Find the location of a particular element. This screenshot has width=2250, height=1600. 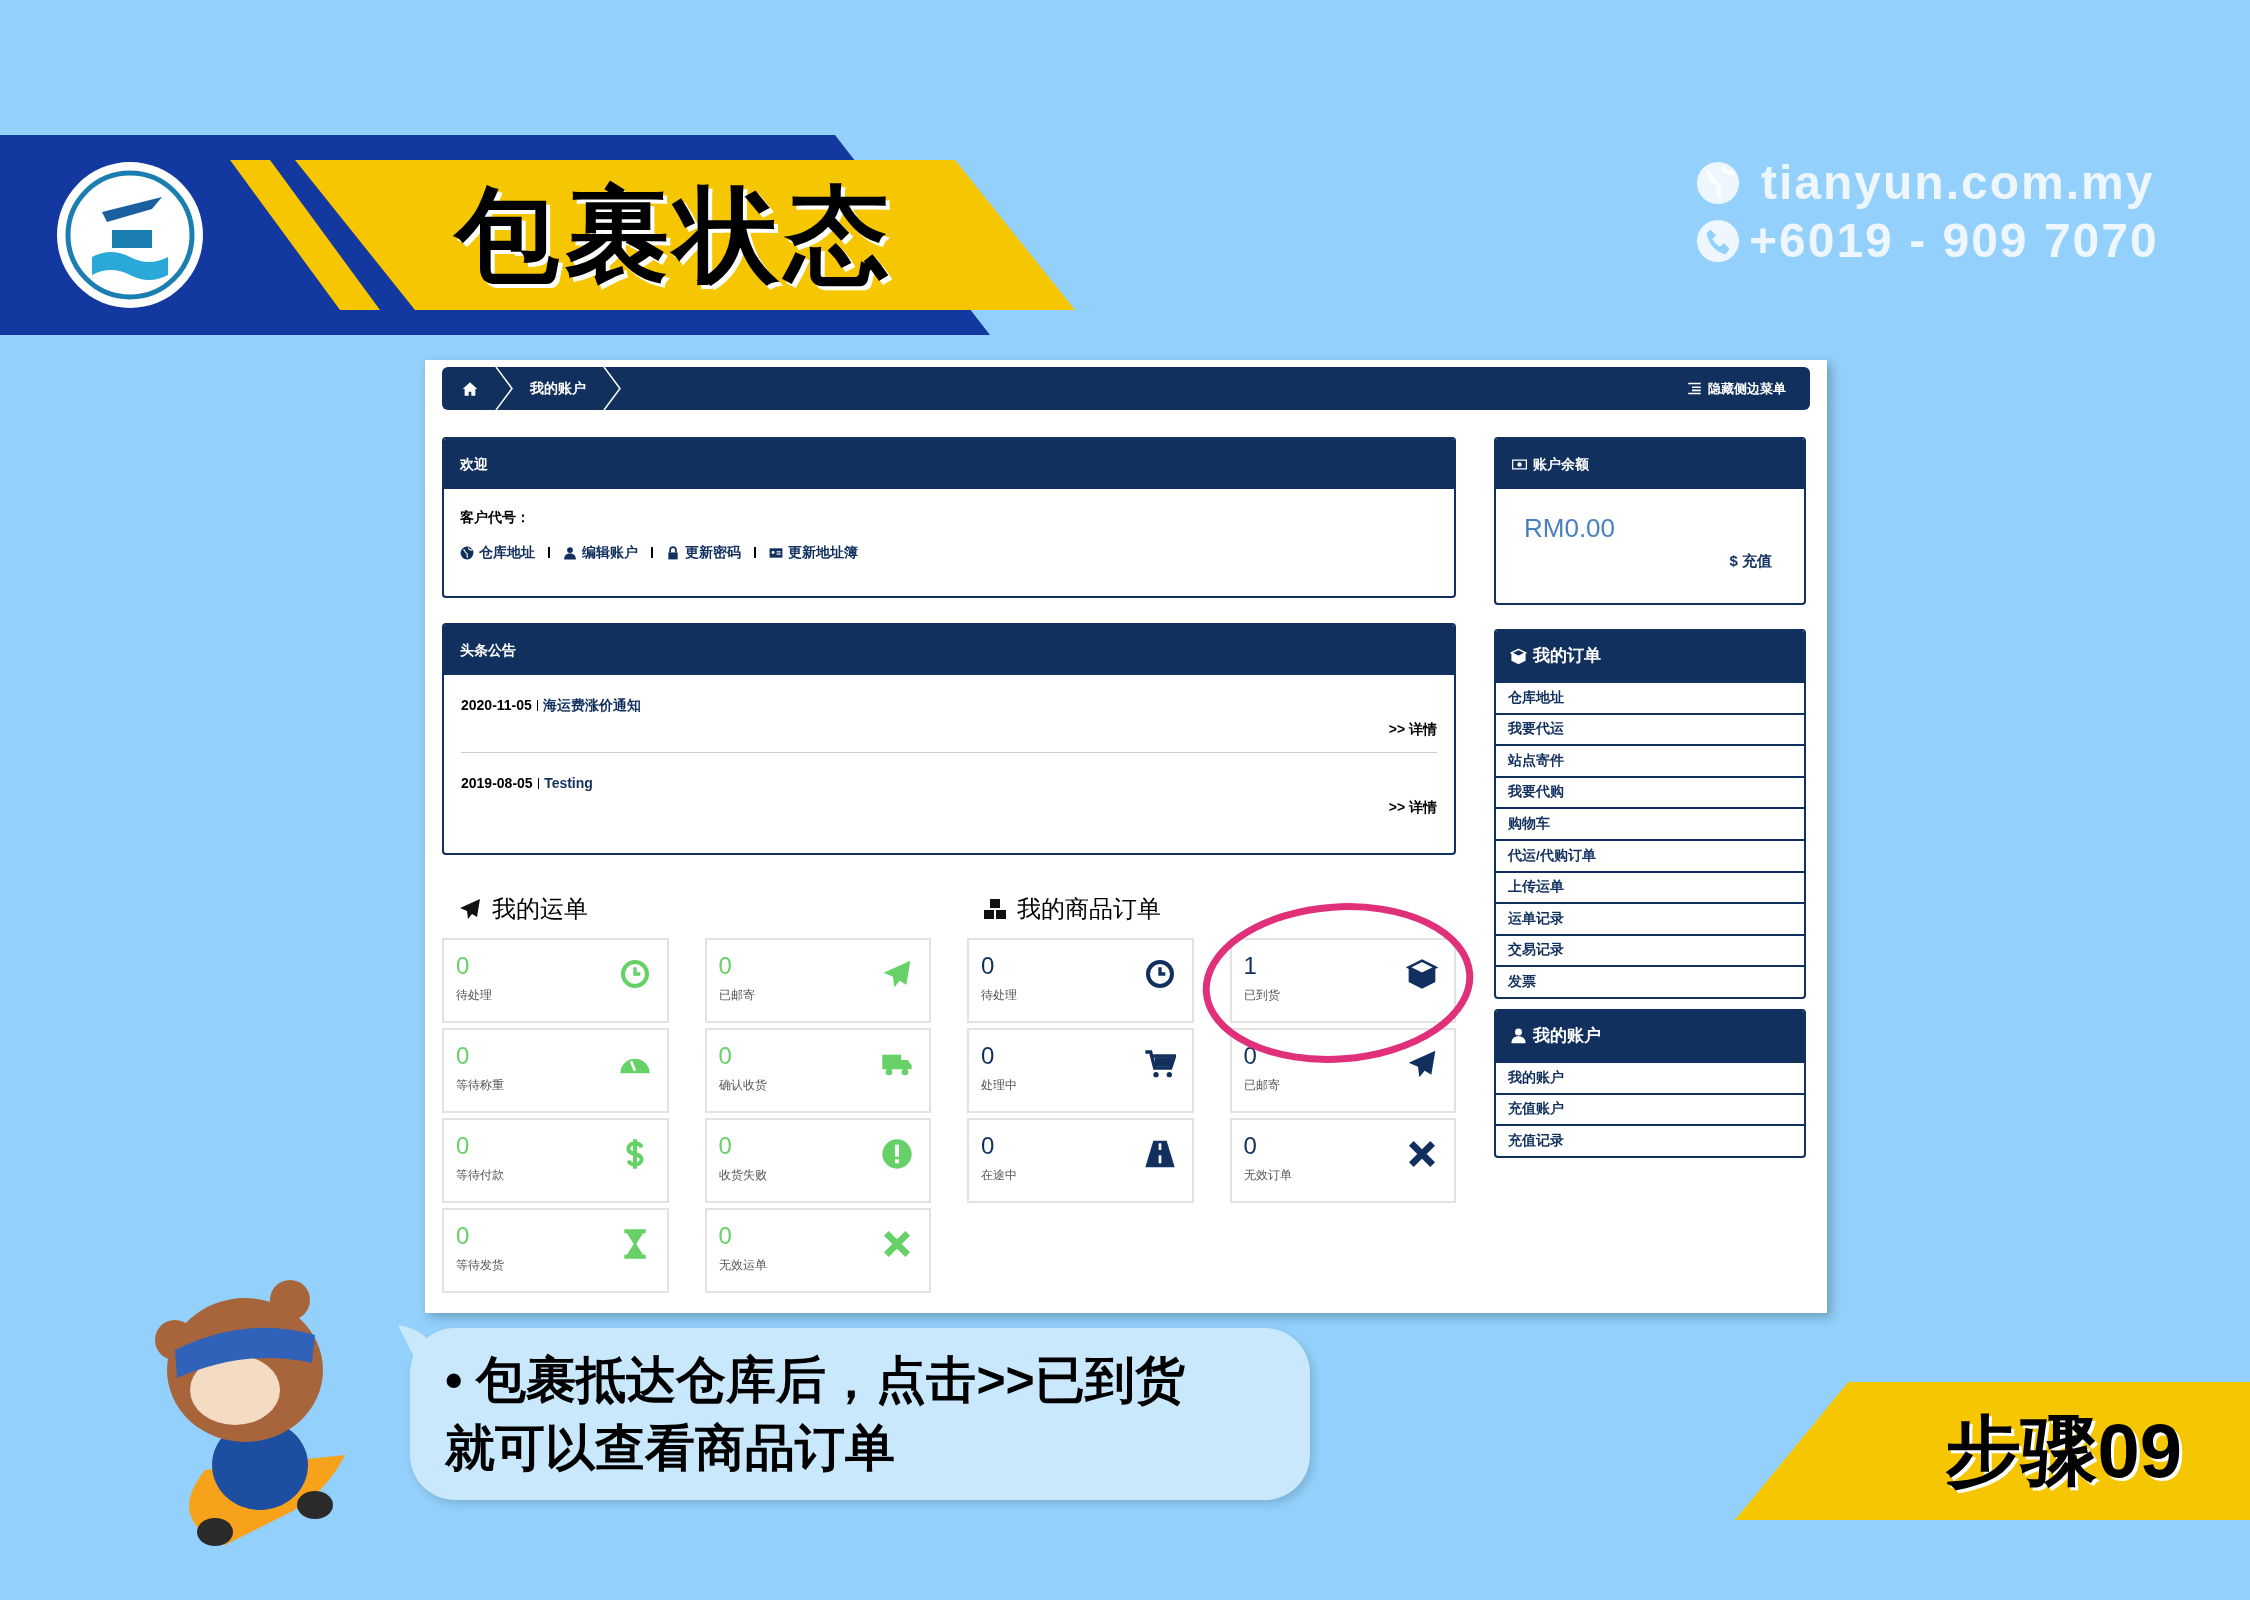

status-tile: 1 已到货 is located at coordinates (1342, 980).